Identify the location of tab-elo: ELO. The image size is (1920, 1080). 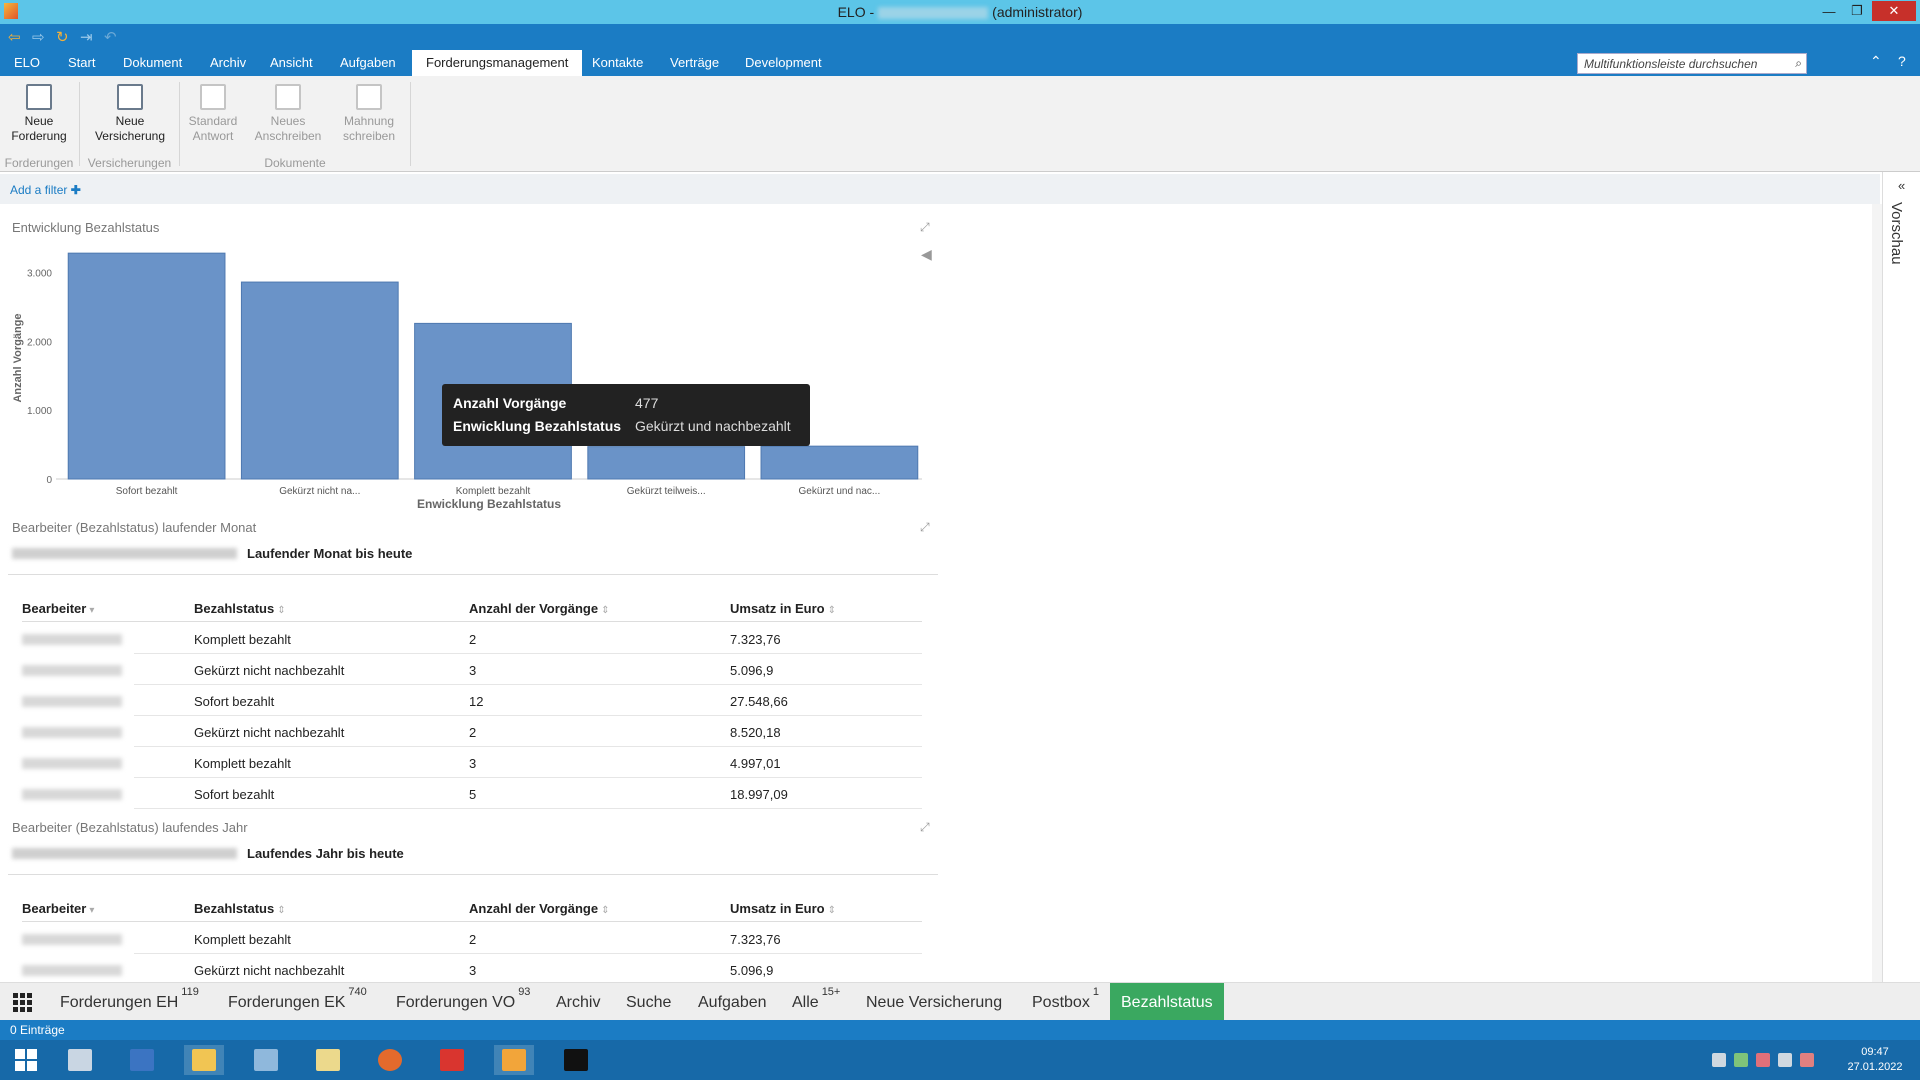
(27, 63).